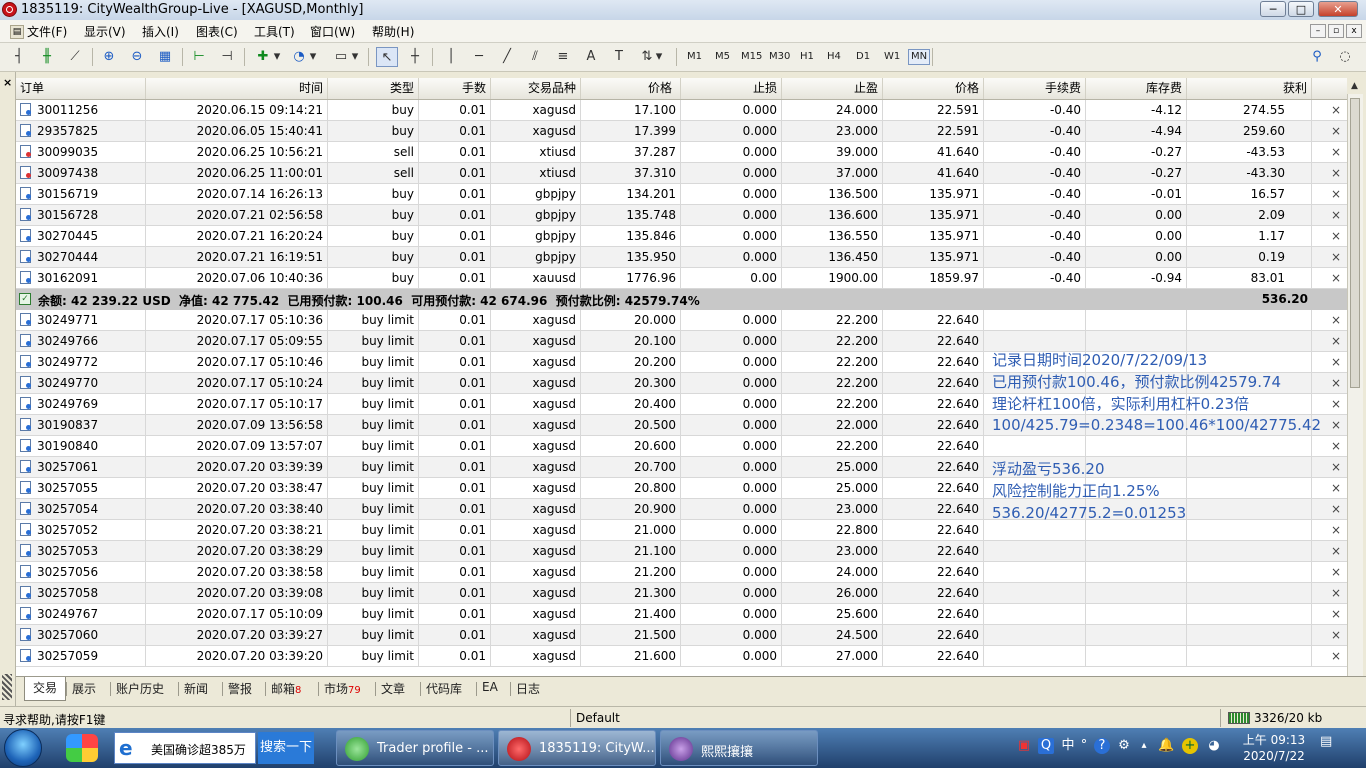  What do you see at coordinates (694, 56) in the screenshot?
I see `timeframe-m1: M1` at bounding box center [694, 56].